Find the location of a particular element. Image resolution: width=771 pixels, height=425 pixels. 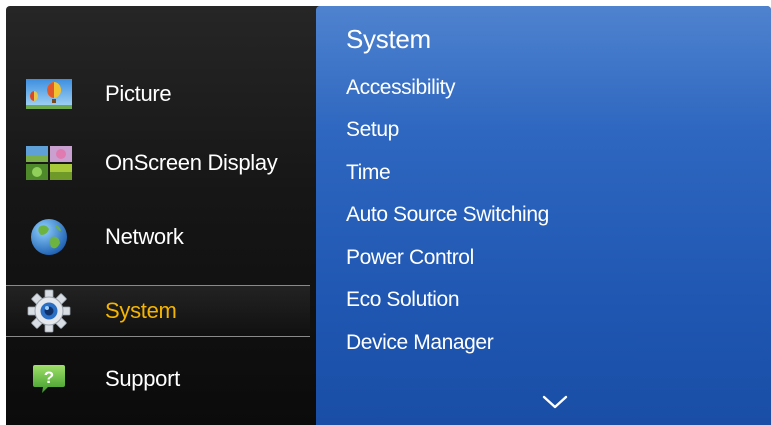

menu-item-picture: Picture is located at coordinates (158, 94).